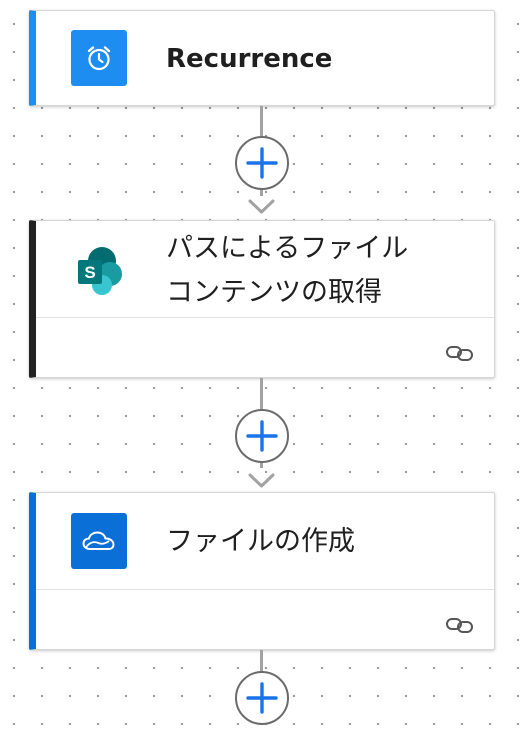 The height and width of the screenshot is (738, 529). I want to click on onedrive-icon, so click(99, 541).